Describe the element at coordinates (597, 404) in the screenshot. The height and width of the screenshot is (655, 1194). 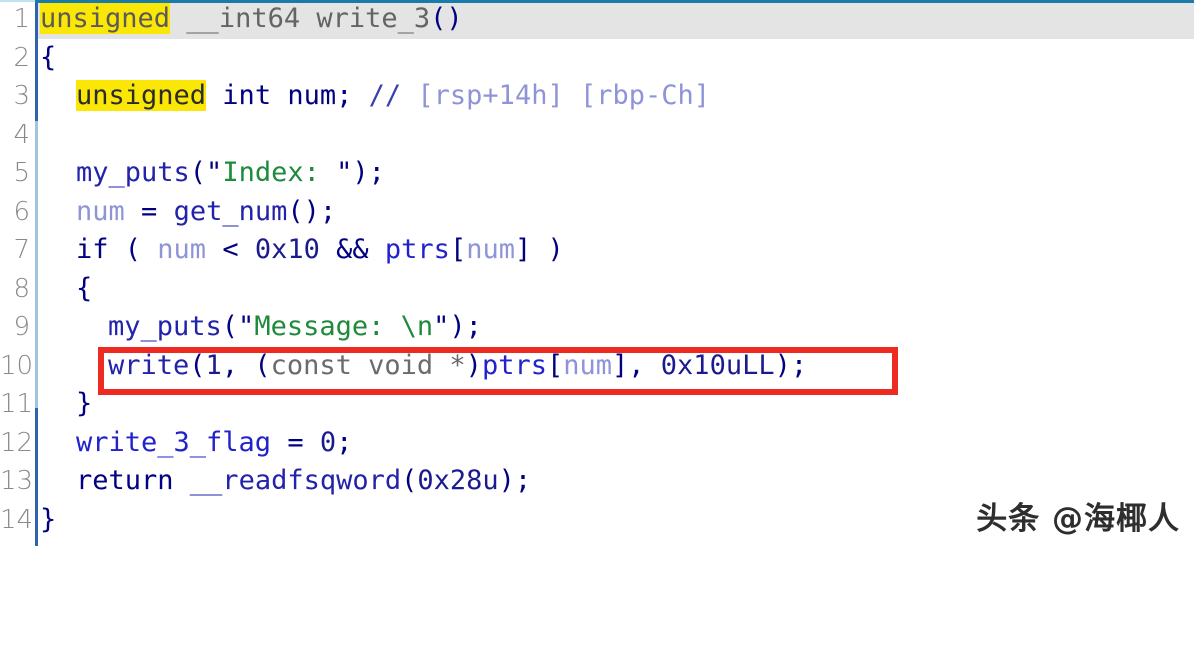
I see `code-line: 11 }` at that location.